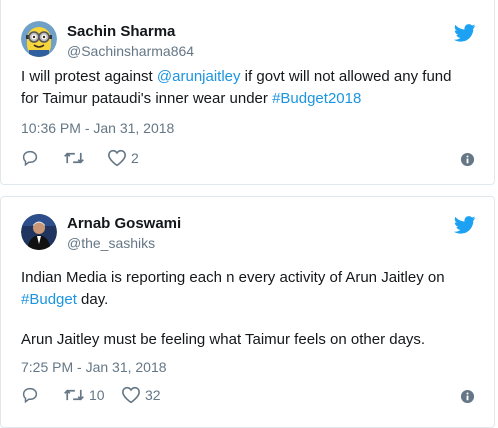 Image resolution: width=498 pixels, height=428 pixels. What do you see at coordinates (111, 243) in the screenshot?
I see `user-handle: @the_sashiks` at bounding box center [111, 243].